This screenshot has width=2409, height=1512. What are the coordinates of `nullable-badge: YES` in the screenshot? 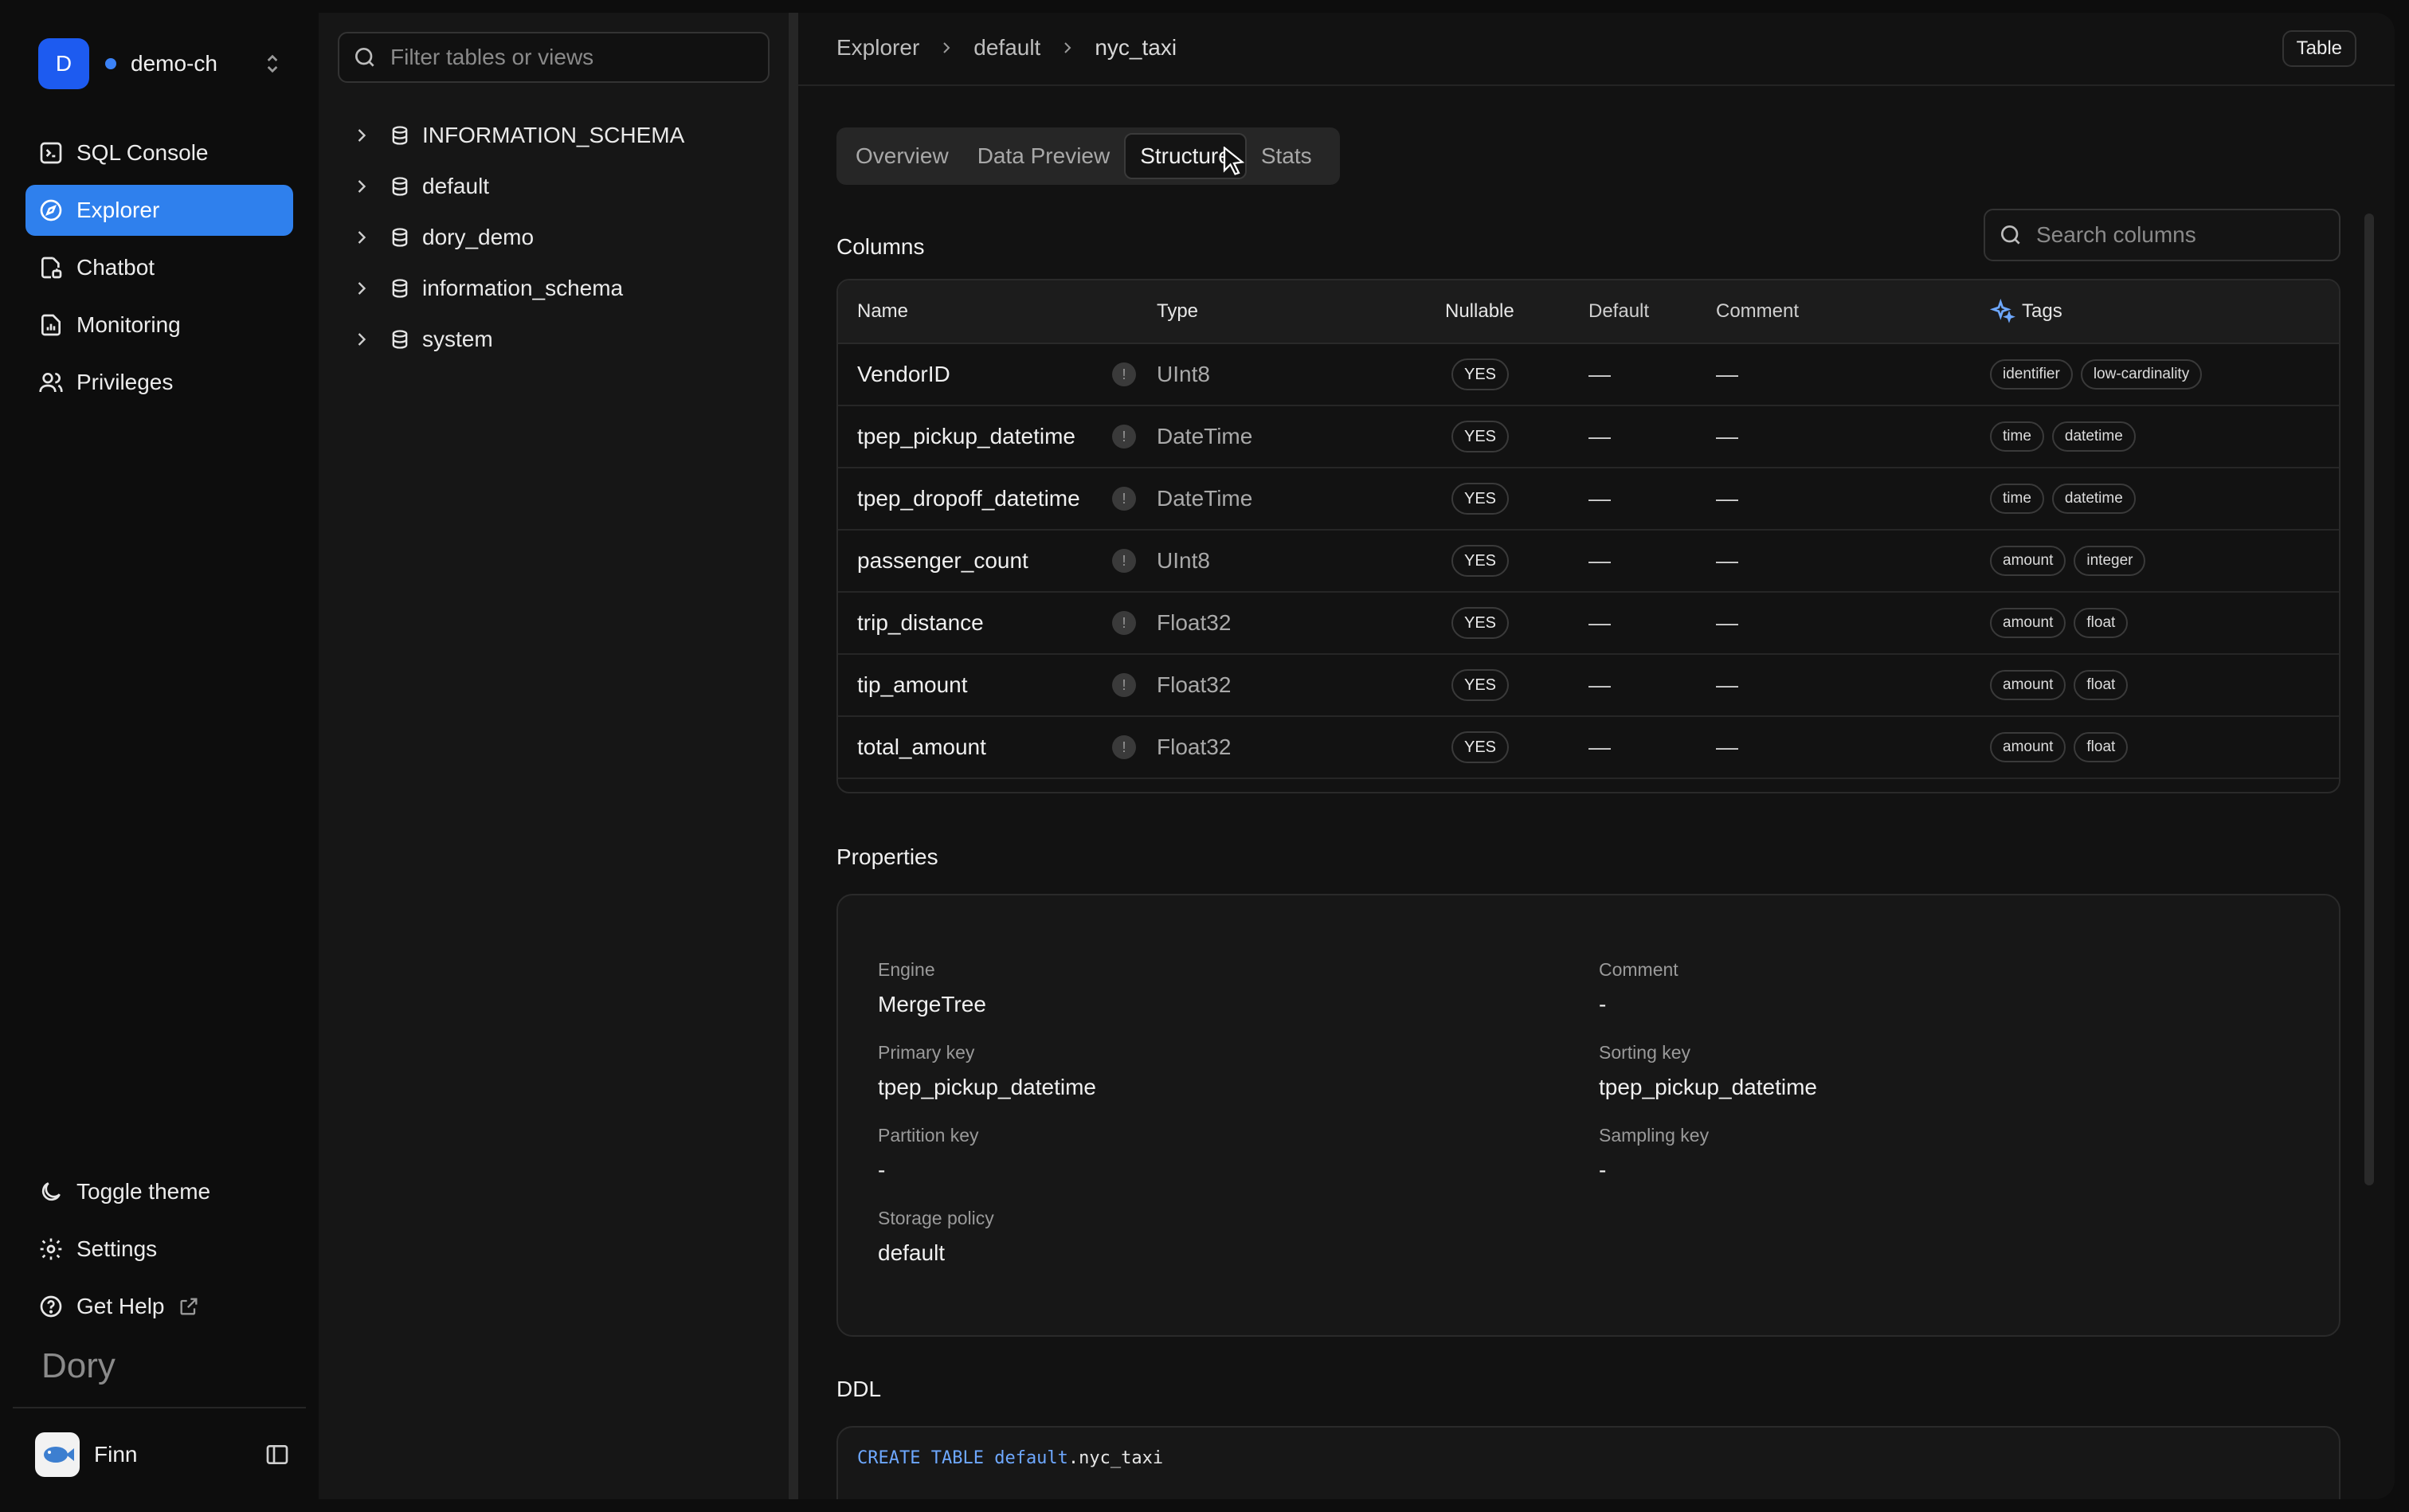 It's located at (1480, 374).